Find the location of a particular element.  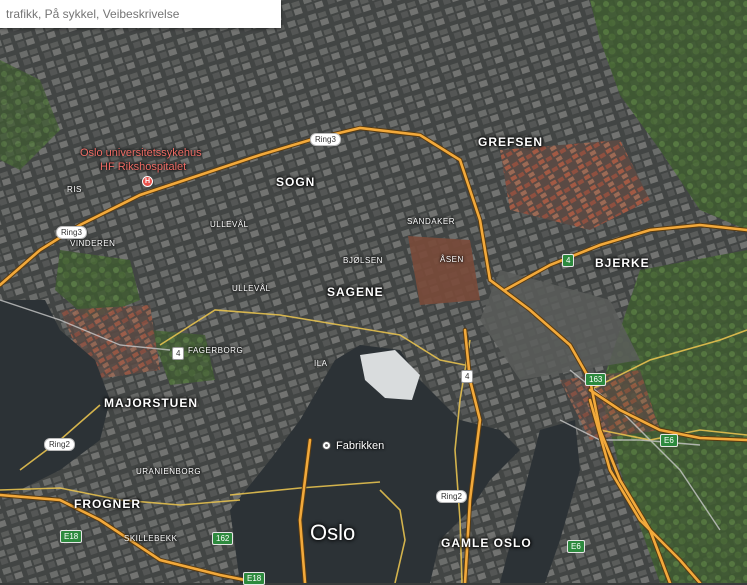

search-input is located at coordinates (140, 14).